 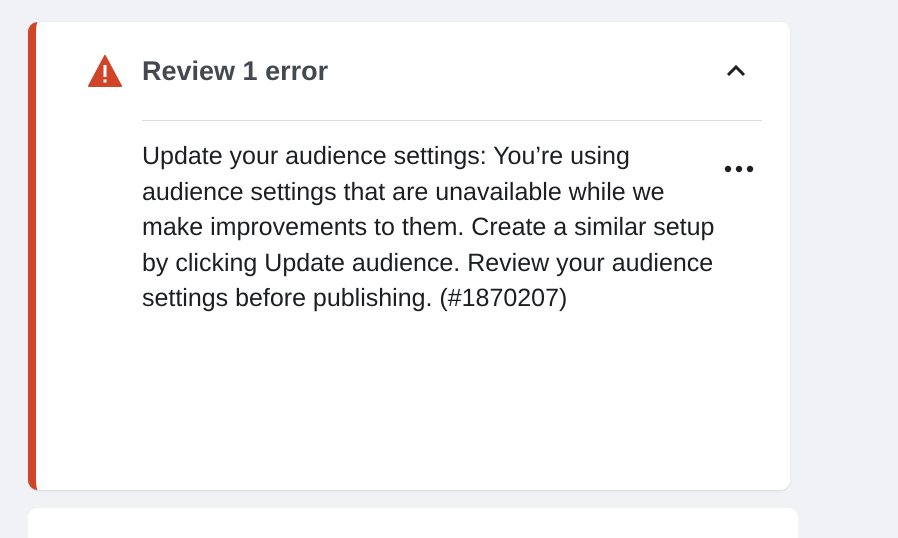 I want to click on more-options-icon, so click(x=739, y=169).